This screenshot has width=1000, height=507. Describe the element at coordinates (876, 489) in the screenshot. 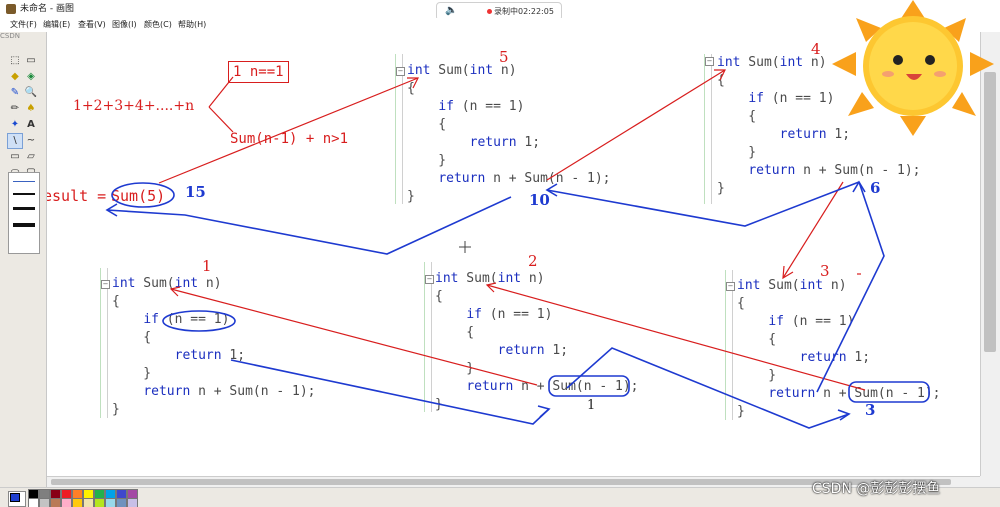

I see `csdn-watermark: CSDN @彭彭彭摆鱼` at that location.